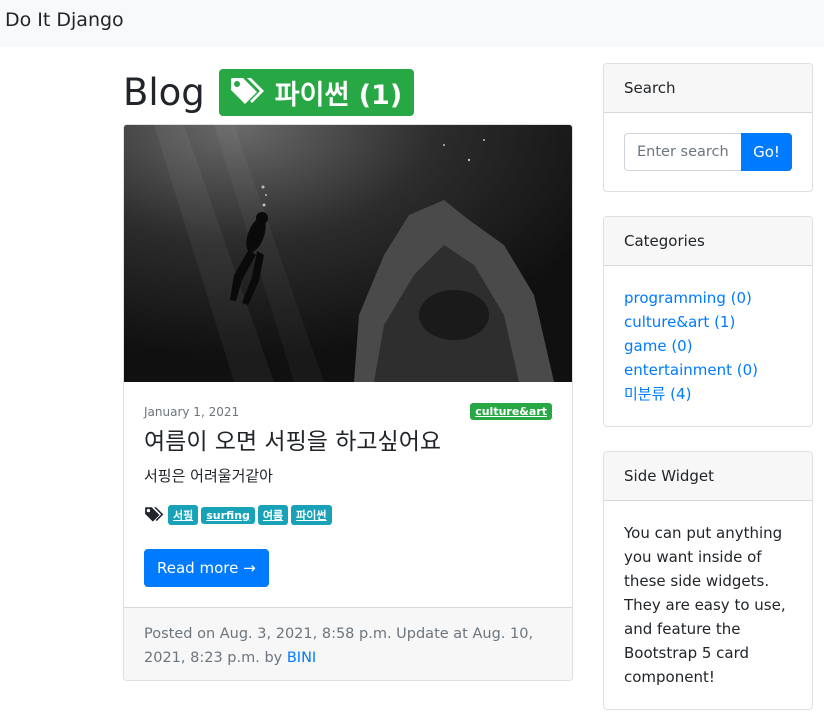 This screenshot has width=824, height=724. Describe the element at coordinates (691, 370) in the screenshot. I see `category-link: entertainment (0)` at that location.